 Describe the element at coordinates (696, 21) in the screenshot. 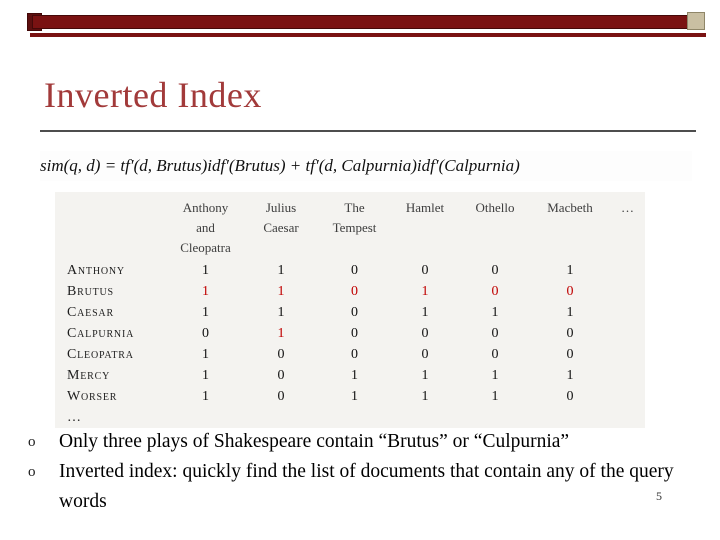

I see `top-bar-end-square` at that location.